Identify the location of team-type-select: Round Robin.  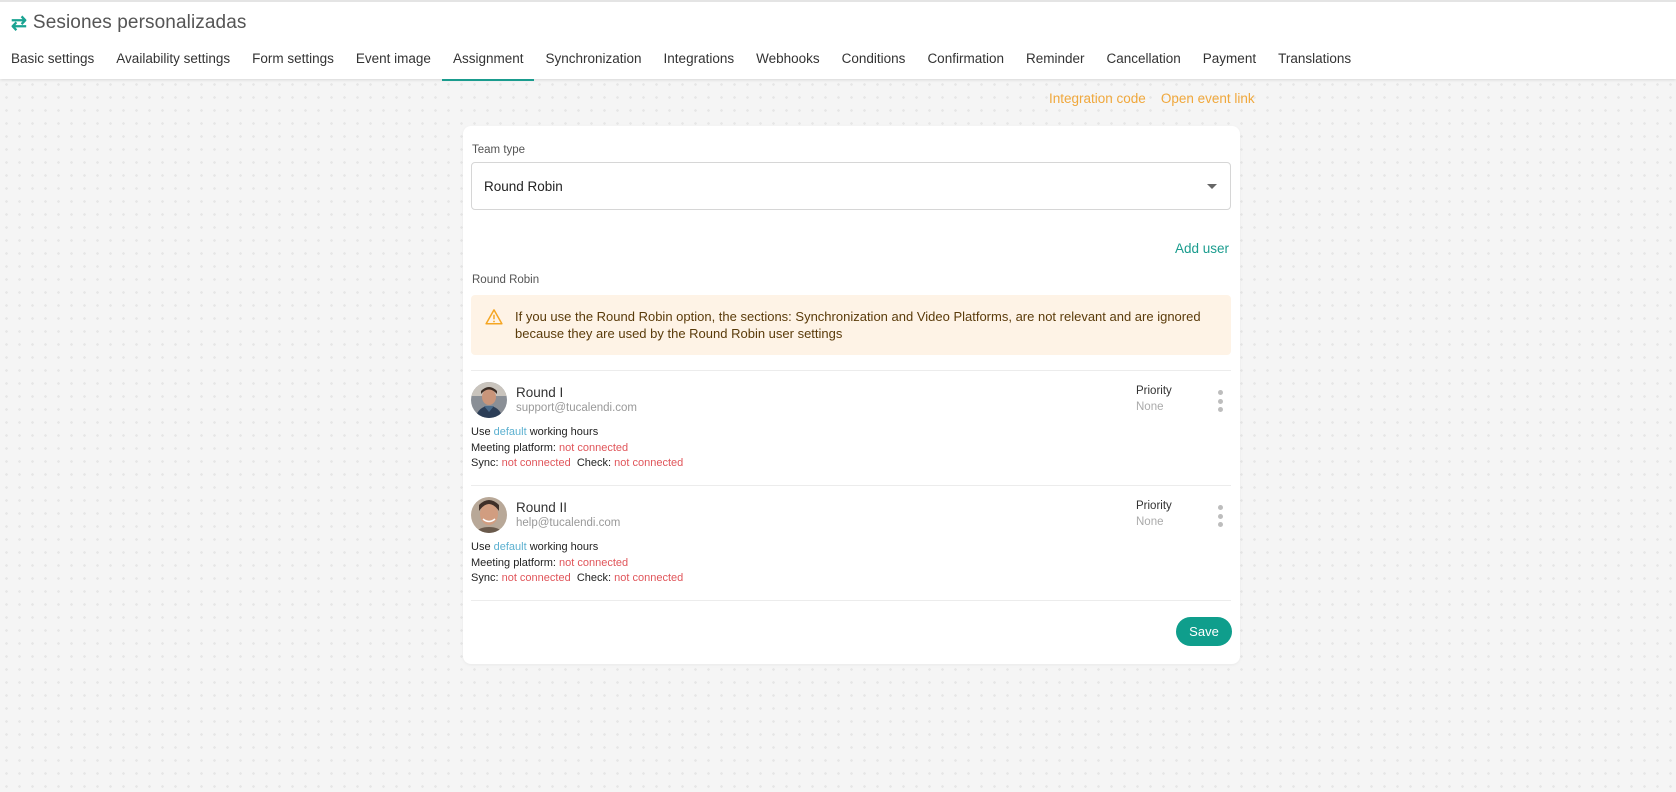
(851, 186).